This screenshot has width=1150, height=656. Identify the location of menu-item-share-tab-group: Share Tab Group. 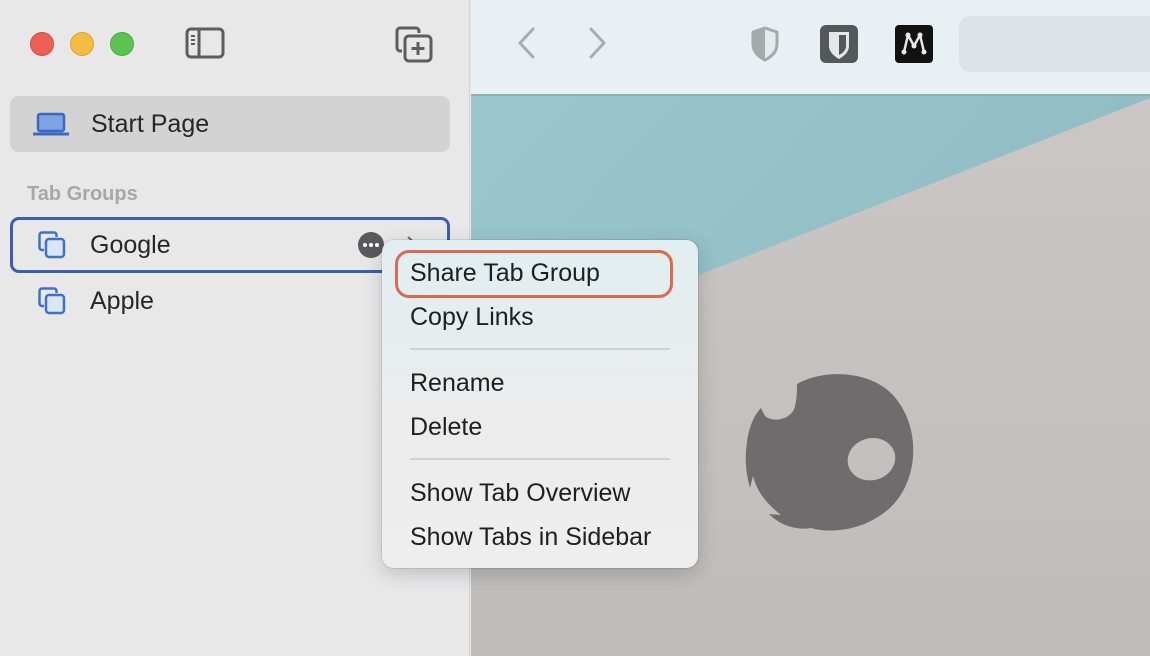
(505, 273).